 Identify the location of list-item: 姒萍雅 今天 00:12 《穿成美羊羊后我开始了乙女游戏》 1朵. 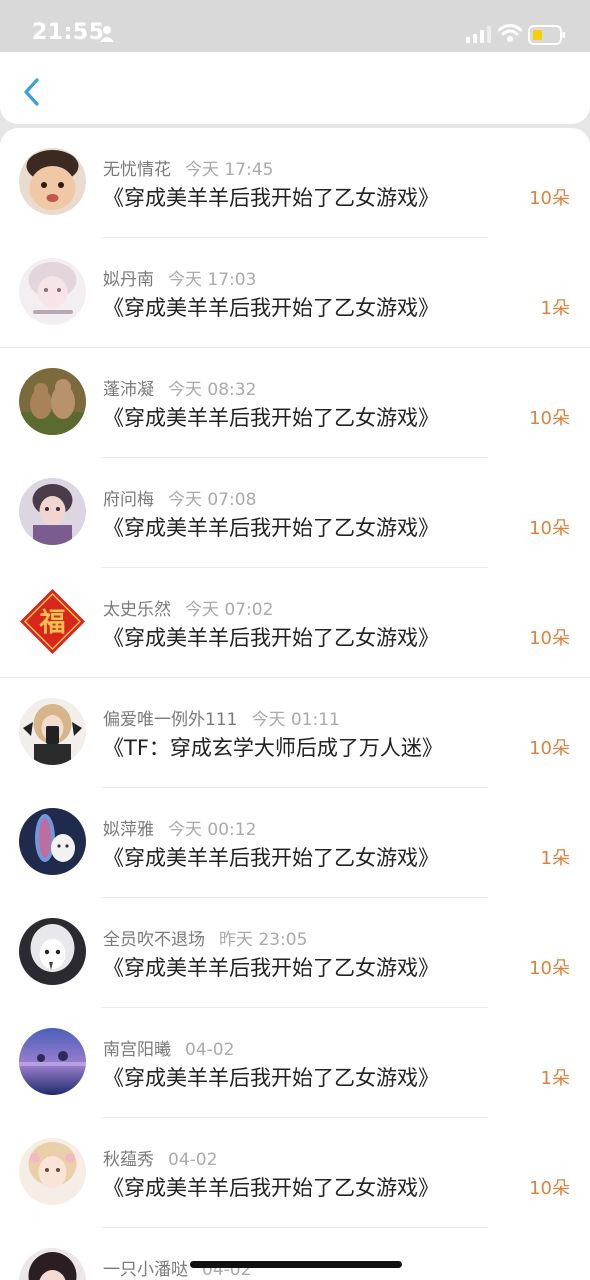
(295, 843).